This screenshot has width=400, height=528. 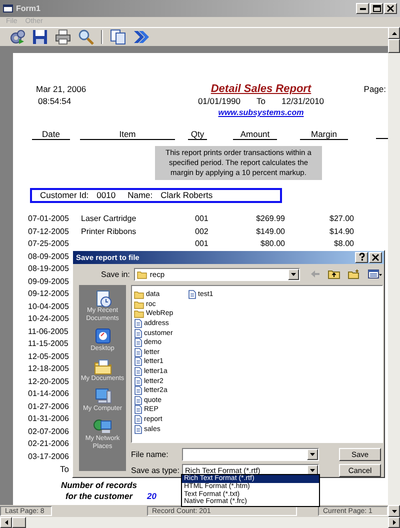 What do you see at coordinates (49, 219) in the screenshot?
I see `table-cell-text: 07-01-2005` at bounding box center [49, 219].